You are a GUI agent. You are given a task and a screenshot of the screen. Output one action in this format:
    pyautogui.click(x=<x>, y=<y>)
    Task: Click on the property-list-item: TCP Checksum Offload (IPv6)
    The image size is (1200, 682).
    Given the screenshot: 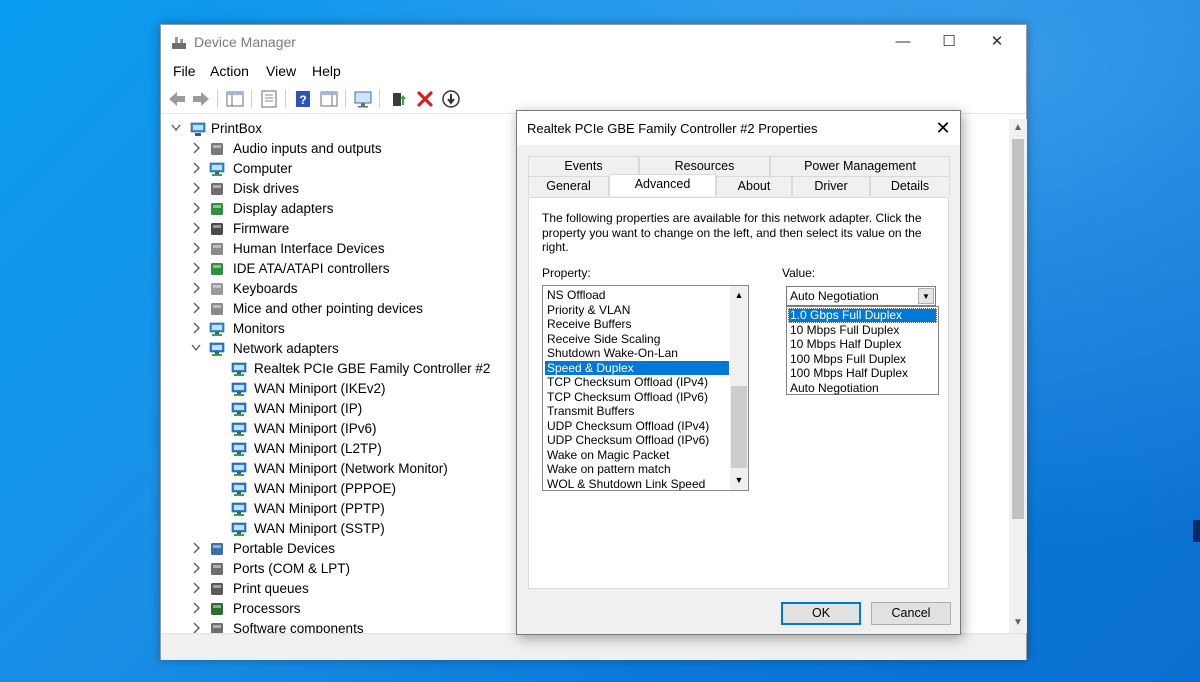 What is the action you would take?
    pyautogui.click(x=637, y=397)
    